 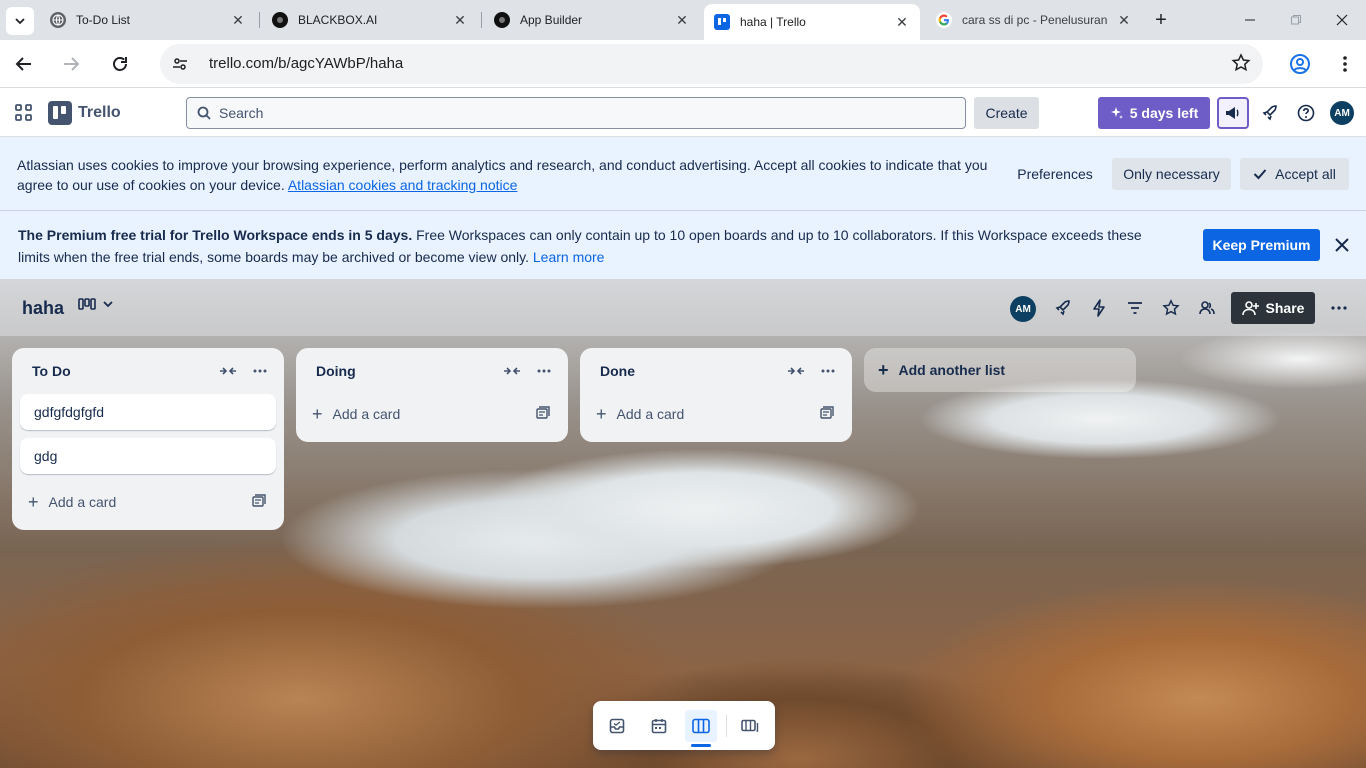 I want to click on browser-tab-google: cara ss di pc - Penelusuran ✕, so click(x=1034, y=20).